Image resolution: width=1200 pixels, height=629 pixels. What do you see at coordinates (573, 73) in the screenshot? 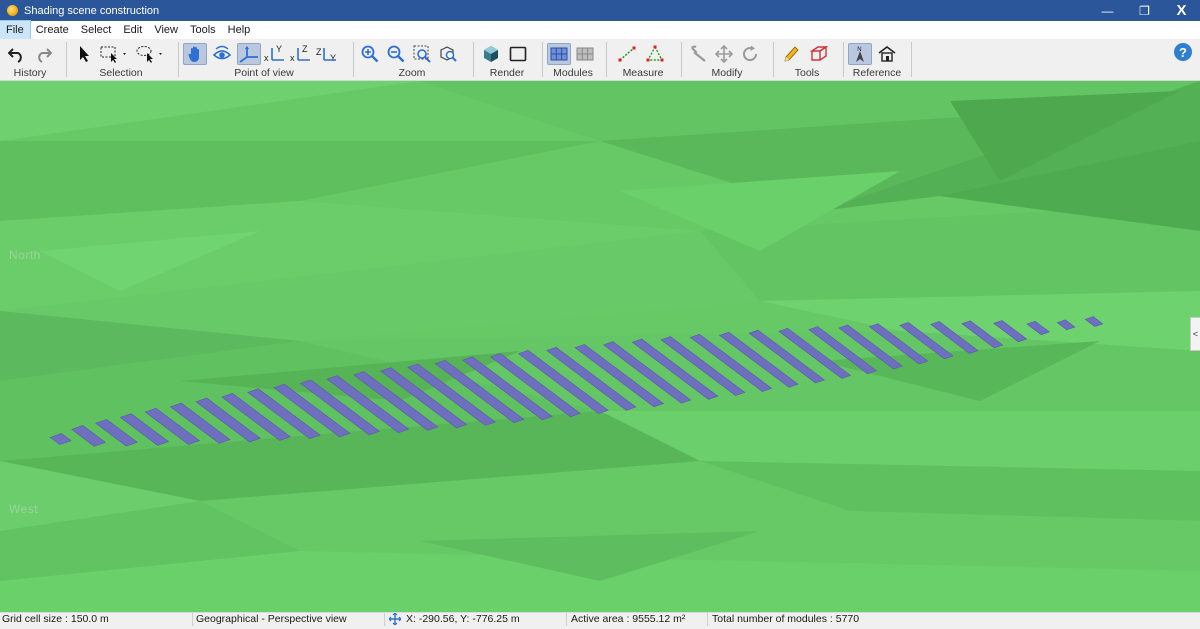
I see `modules-label: Modules` at bounding box center [573, 73].